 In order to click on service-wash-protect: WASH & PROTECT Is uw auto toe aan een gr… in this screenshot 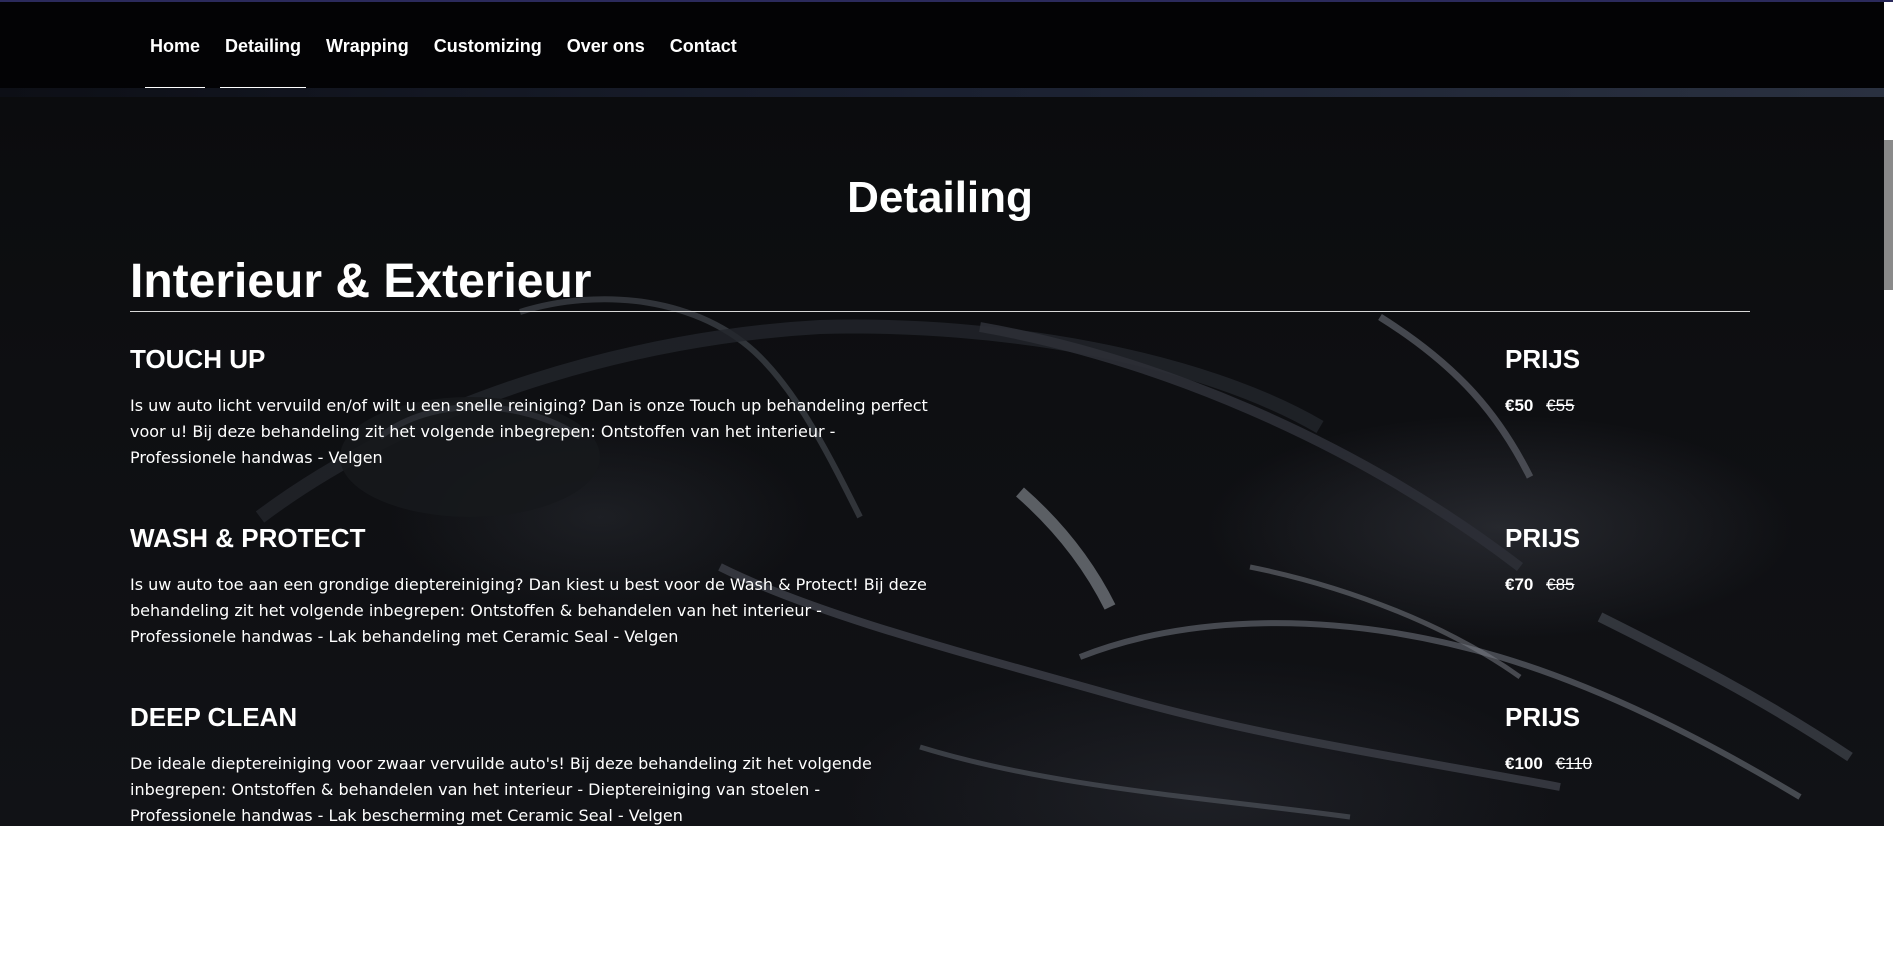, I will do `click(940, 603)`.